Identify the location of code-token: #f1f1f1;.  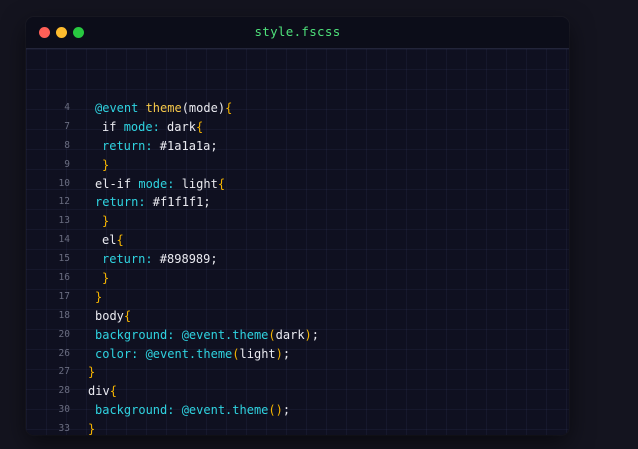
(178, 202).